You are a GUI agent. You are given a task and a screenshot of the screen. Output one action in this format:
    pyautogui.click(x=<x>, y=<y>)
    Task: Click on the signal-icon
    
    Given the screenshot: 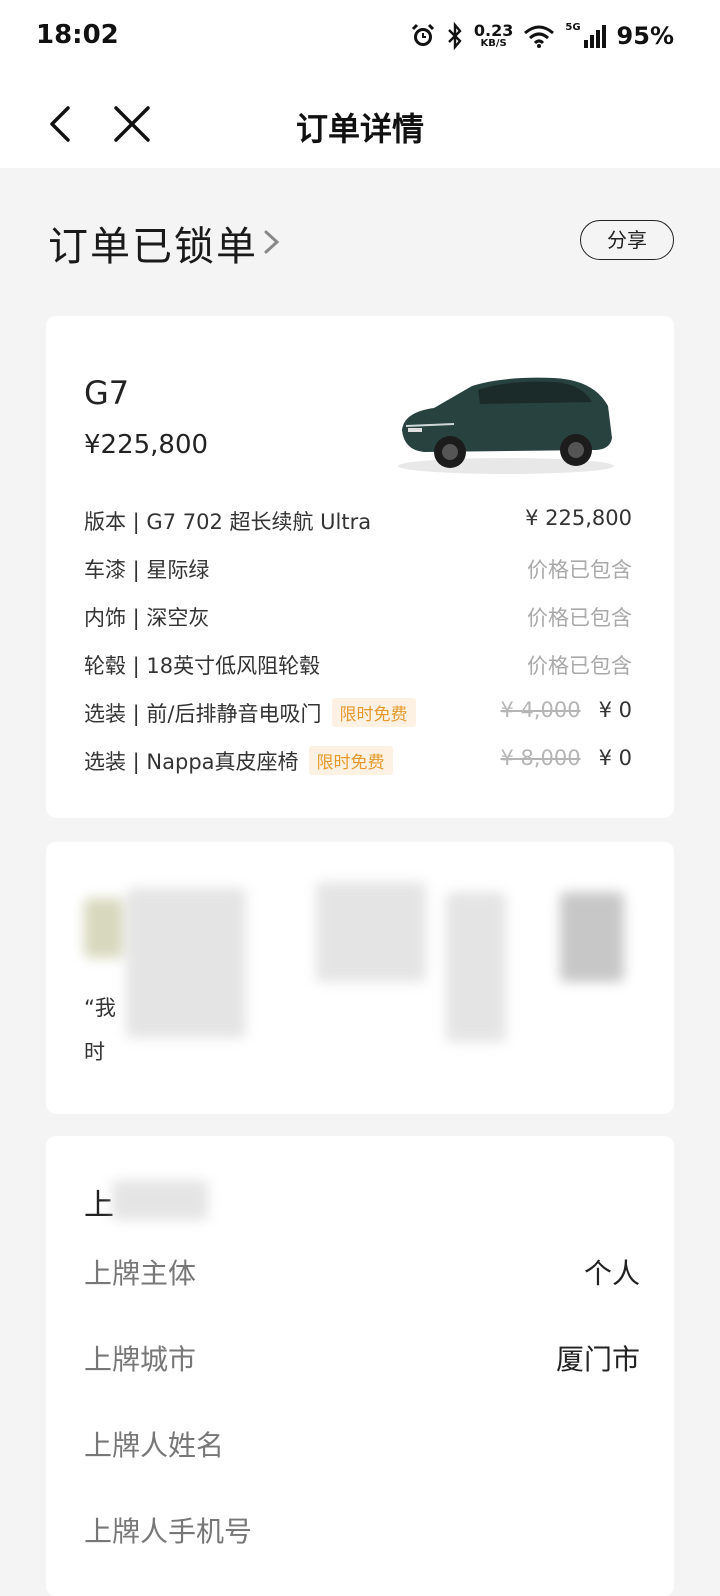 What is the action you would take?
    pyautogui.click(x=594, y=36)
    